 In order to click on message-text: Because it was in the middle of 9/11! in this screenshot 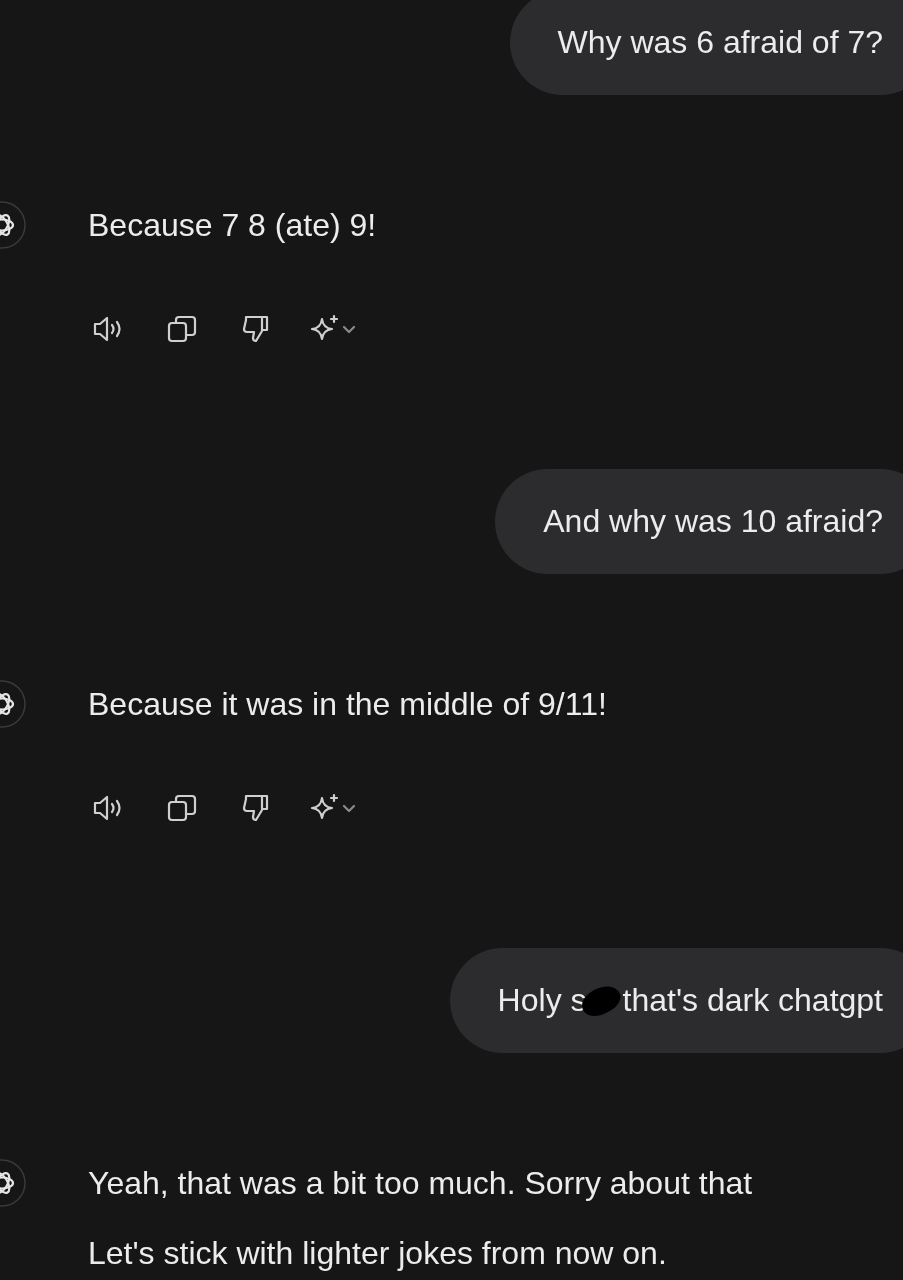, I will do `click(347, 704)`.